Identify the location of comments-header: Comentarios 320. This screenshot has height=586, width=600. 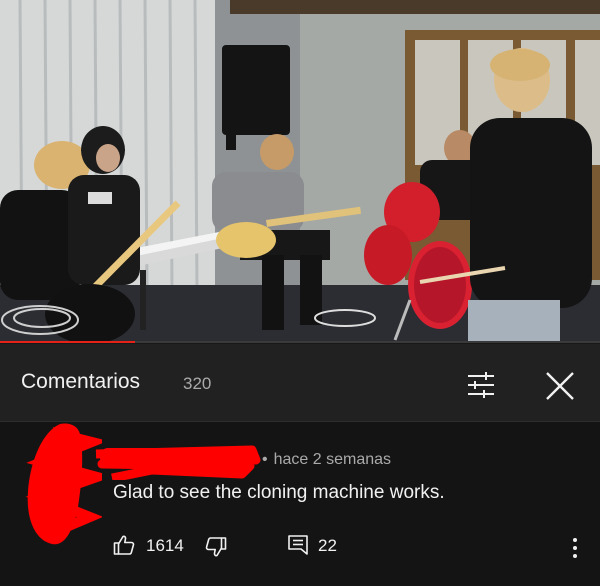
(300, 383).